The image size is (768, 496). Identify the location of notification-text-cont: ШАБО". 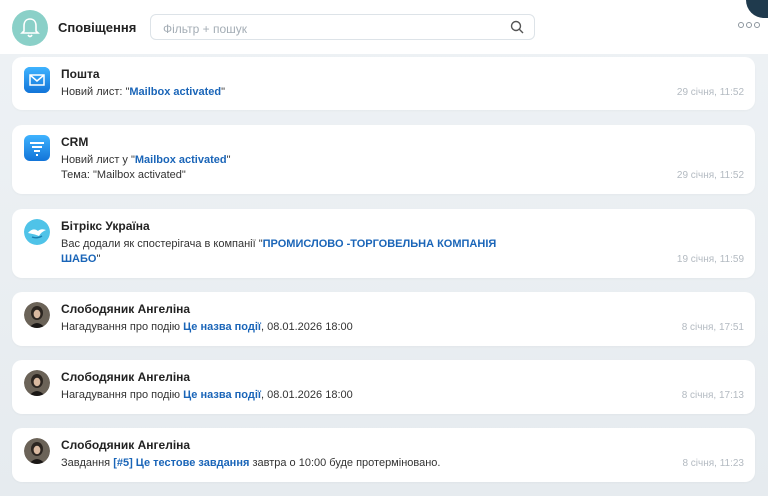
(81, 259).